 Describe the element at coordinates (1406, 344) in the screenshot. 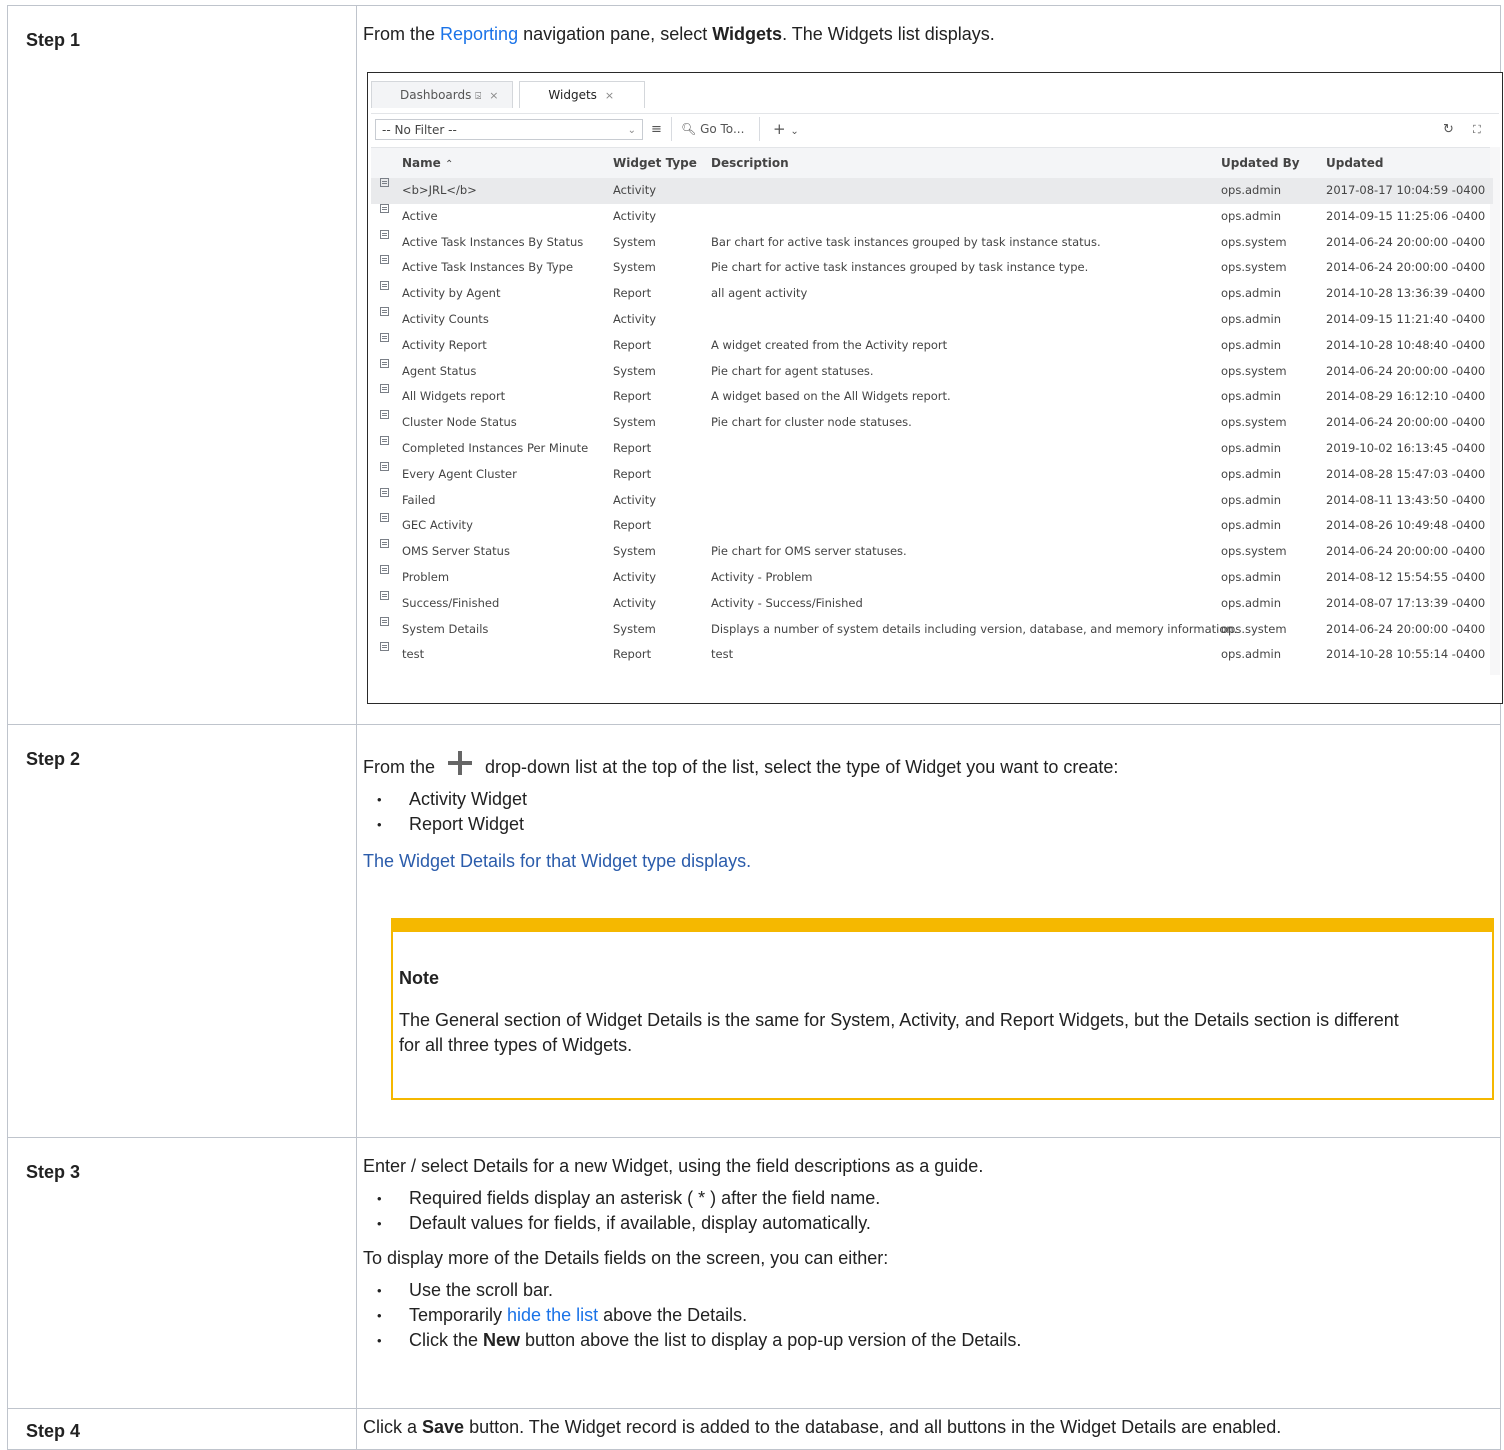

I see `cell-updated: 2014-10-28 10:48:40 -0400` at that location.